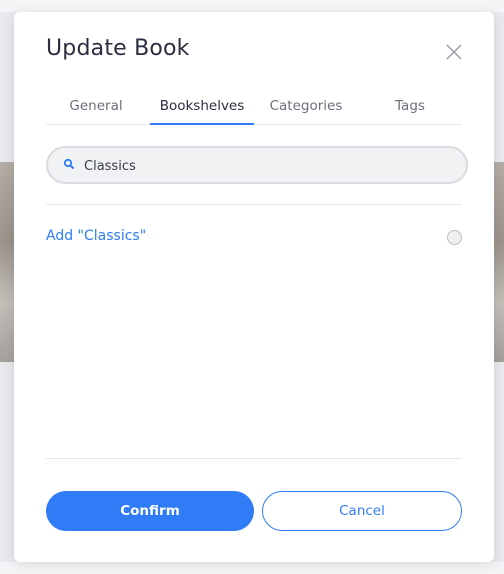 This screenshot has height=574, width=504. Describe the element at coordinates (454, 52) in the screenshot. I see `close-icon` at that location.